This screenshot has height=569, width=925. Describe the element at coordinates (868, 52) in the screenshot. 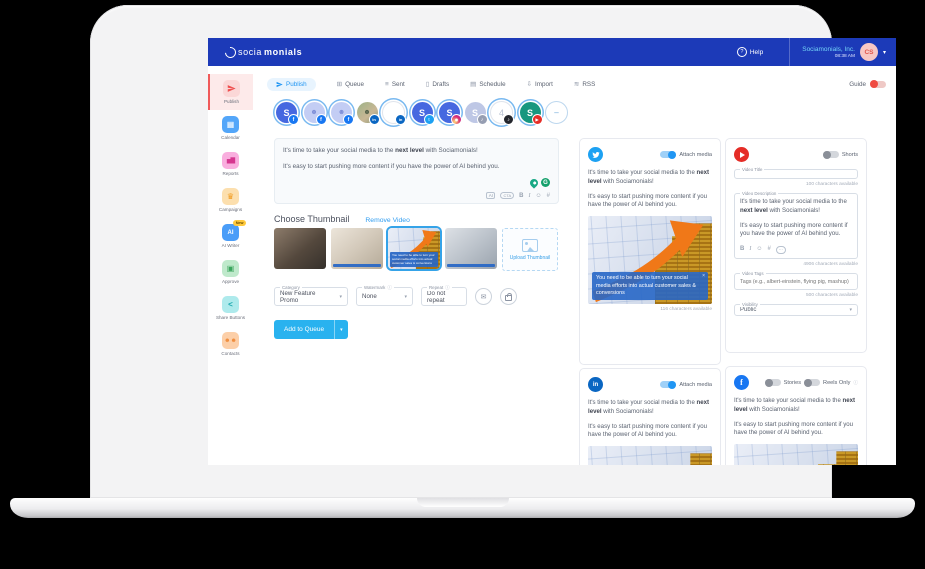

I see `avatar: CS` at that location.